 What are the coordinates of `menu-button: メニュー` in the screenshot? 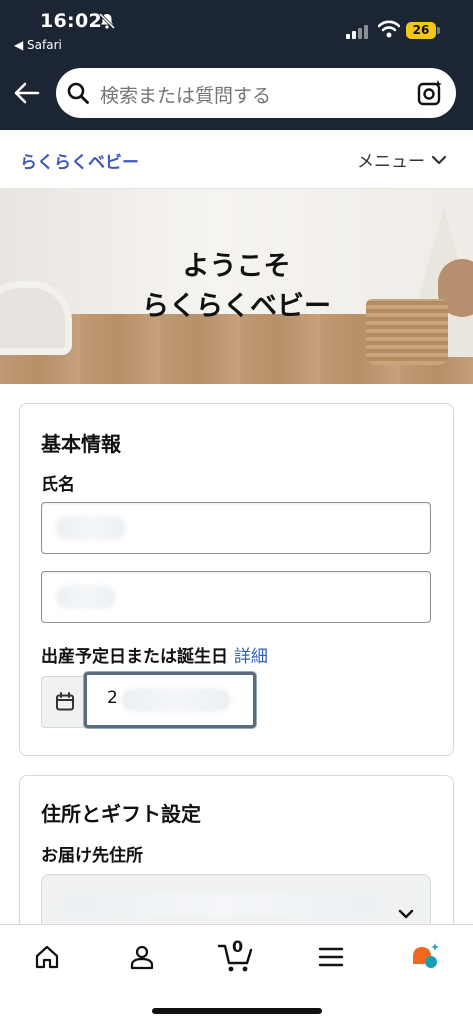 It's located at (402, 159).